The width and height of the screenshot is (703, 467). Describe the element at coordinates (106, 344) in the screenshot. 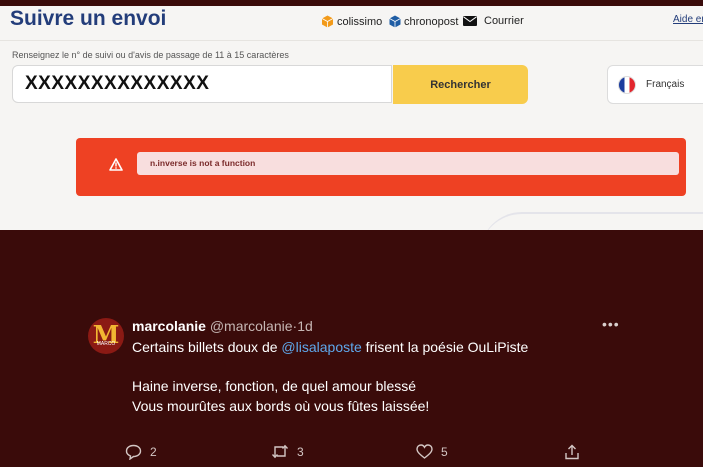

I see `avatar-text: MARCO` at that location.